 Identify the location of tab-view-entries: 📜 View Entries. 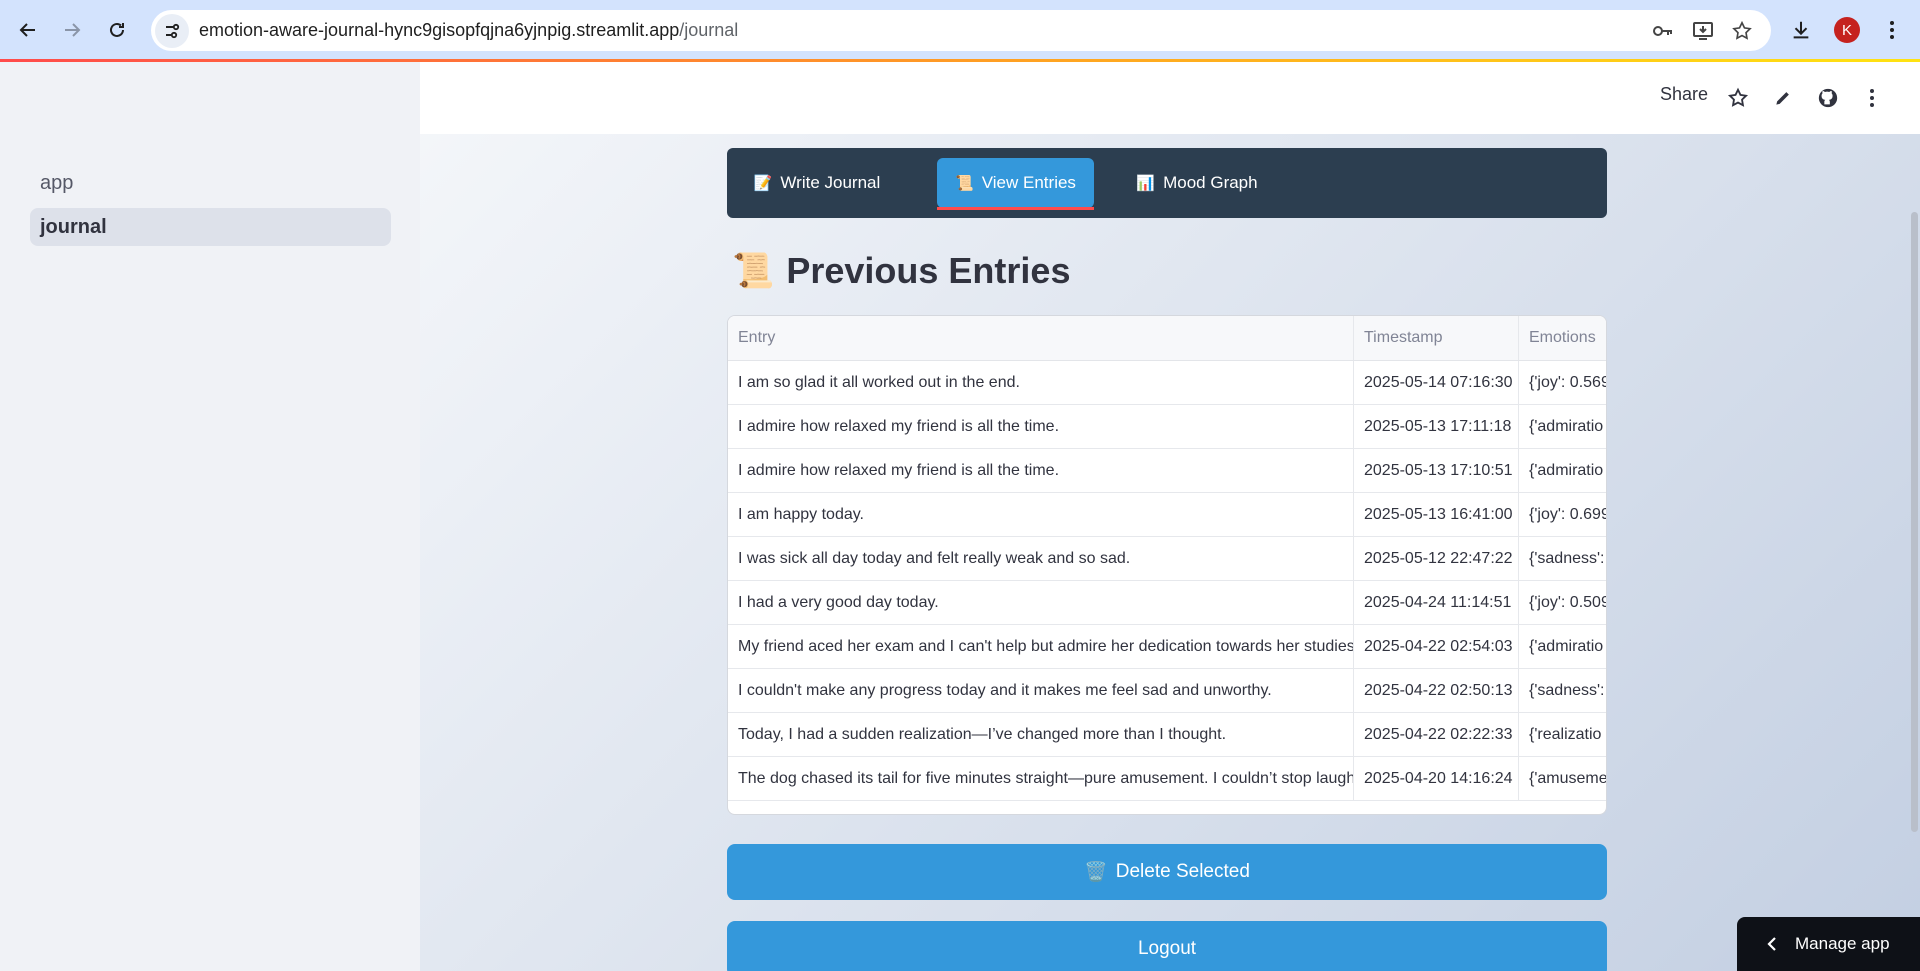
(1015, 184).